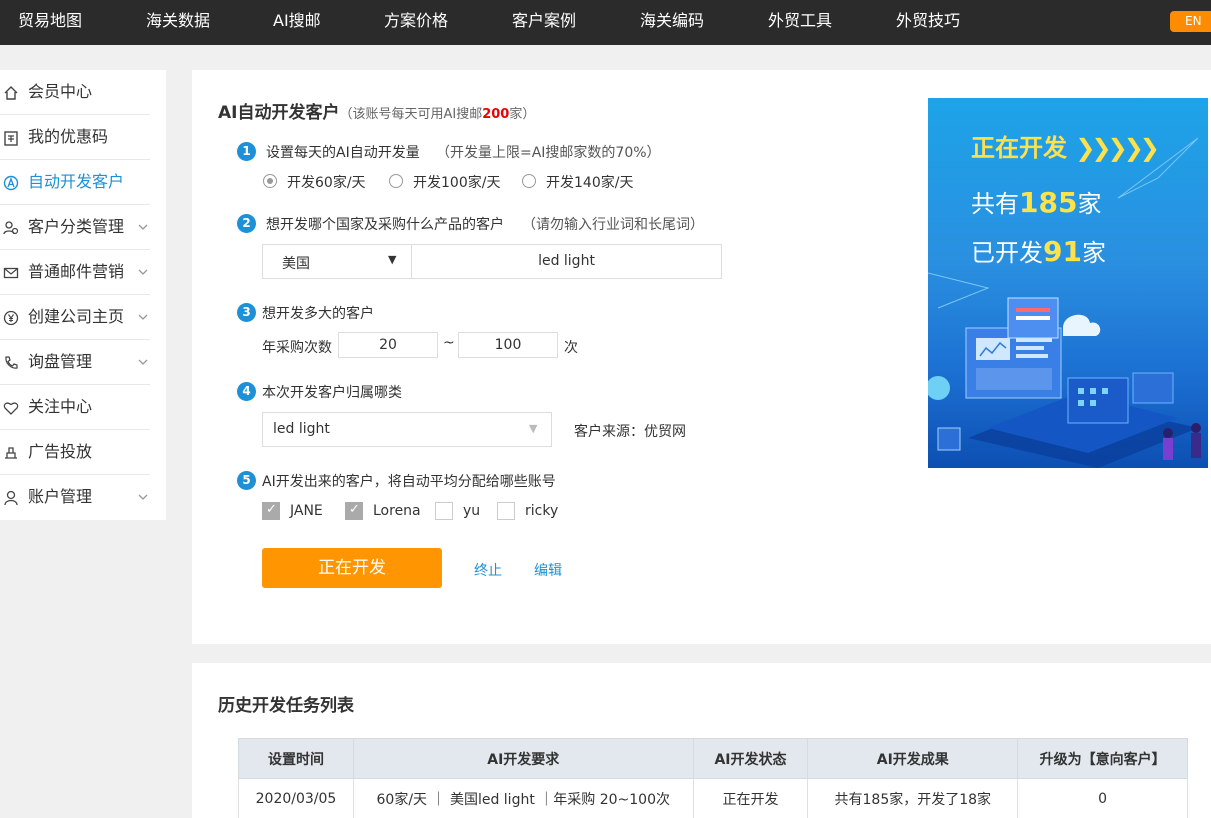 This screenshot has height=818, width=1211. Describe the element at coordinates (296, 758) in the screenshot. I see `column-header: 设置时间` at that location.